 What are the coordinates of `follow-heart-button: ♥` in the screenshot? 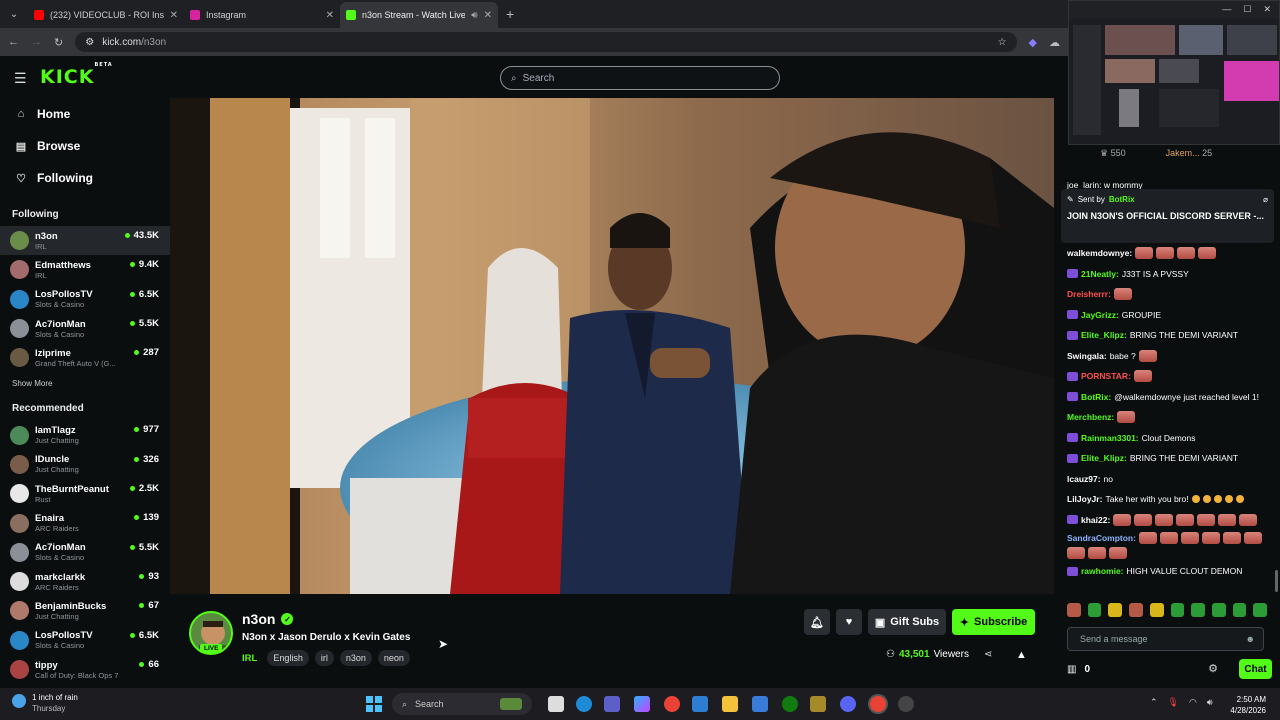 It's located at (849, 622).